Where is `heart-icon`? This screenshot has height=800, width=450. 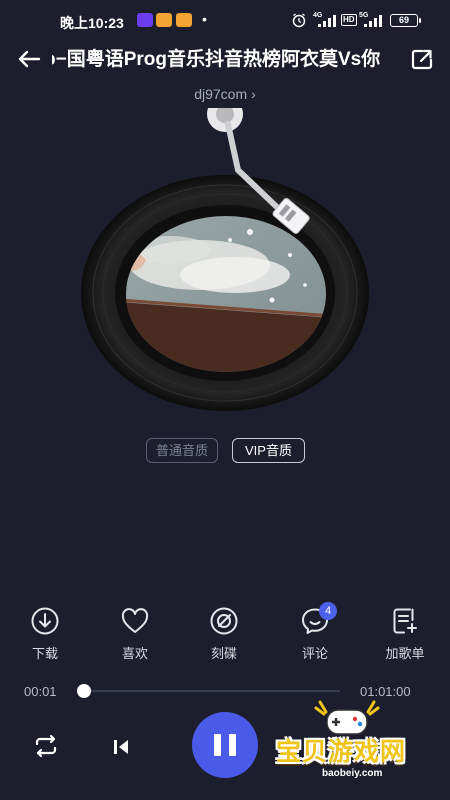
heart-icon is located at coordinates (135, 620).